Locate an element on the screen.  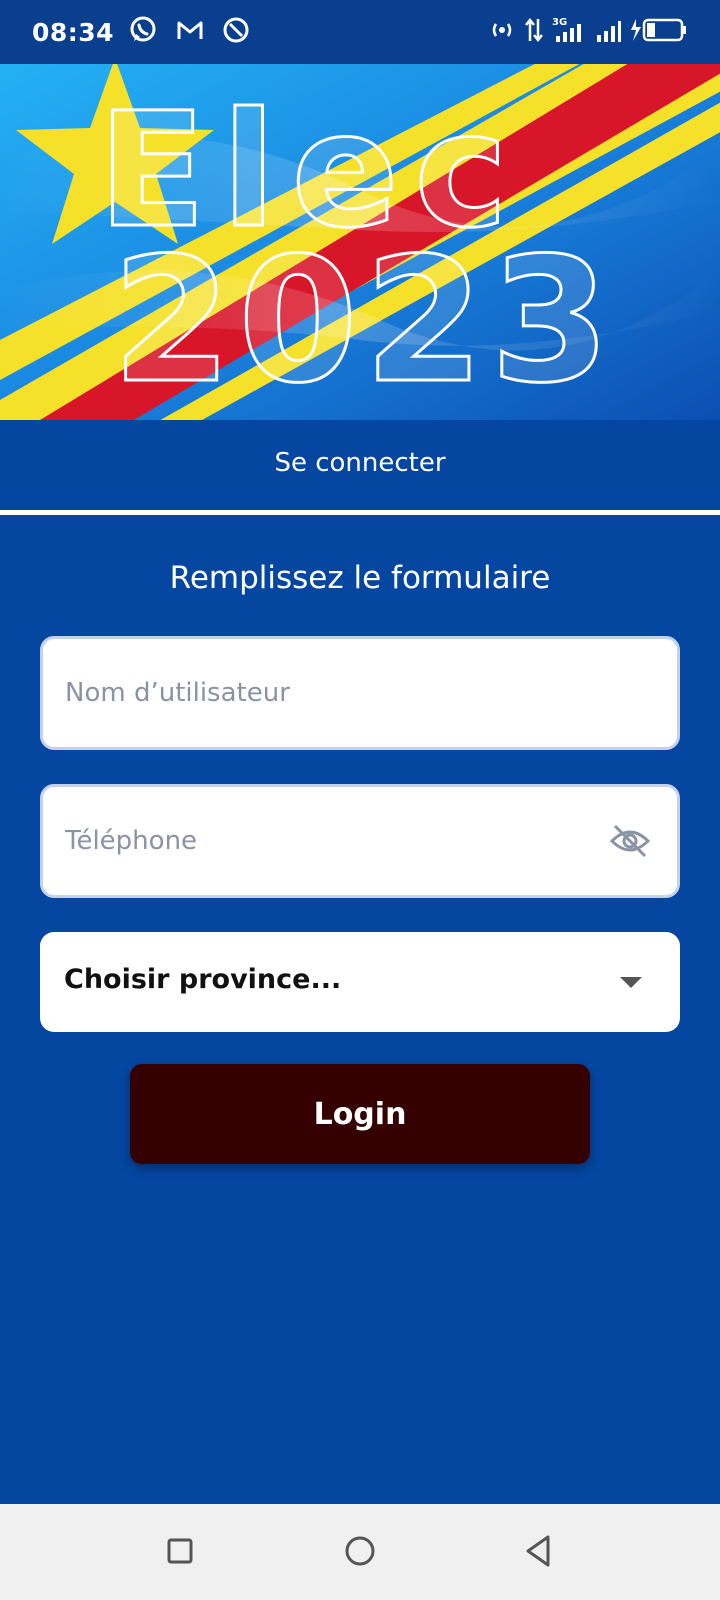
battery-charging-icon is located at coordinates (659, 32).